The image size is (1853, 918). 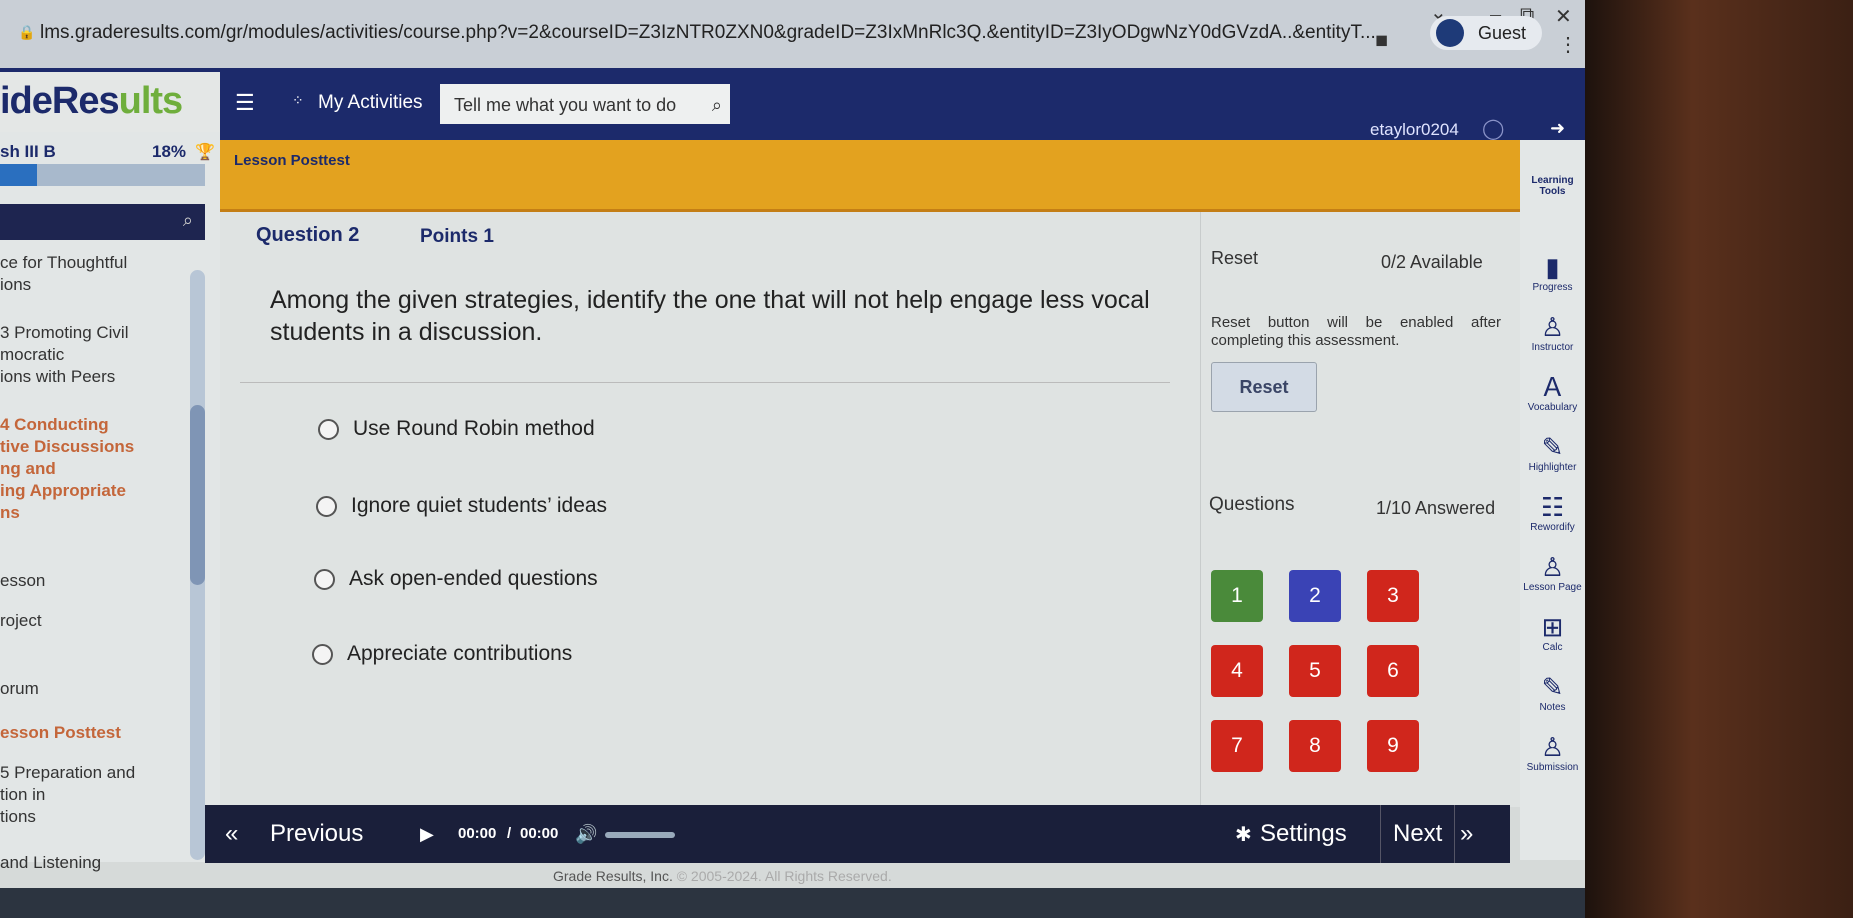 What do you see at coordinates (1432, 262) in the screenshot?
I see `reset-available: 0/2 Available` at bounding box center [1432, 262].